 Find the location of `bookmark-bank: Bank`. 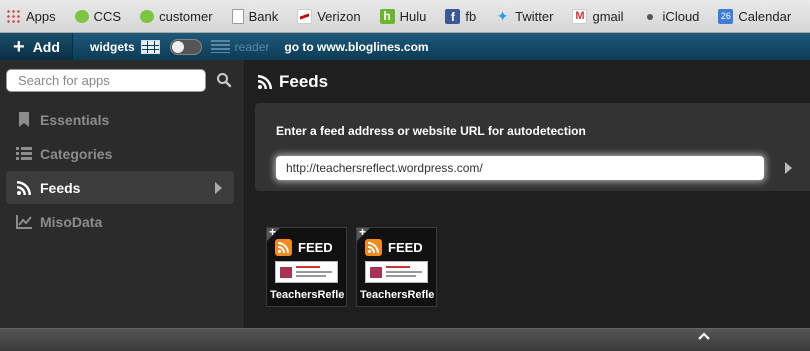

bookmark-bank: Bank is located at coordinates (255, 16).